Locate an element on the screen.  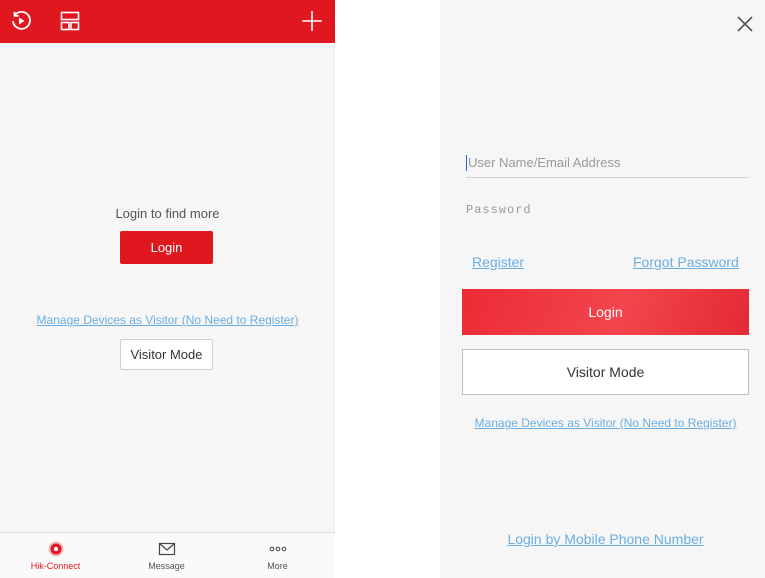
hik-connect-icon is located at coordinates (56, 549).